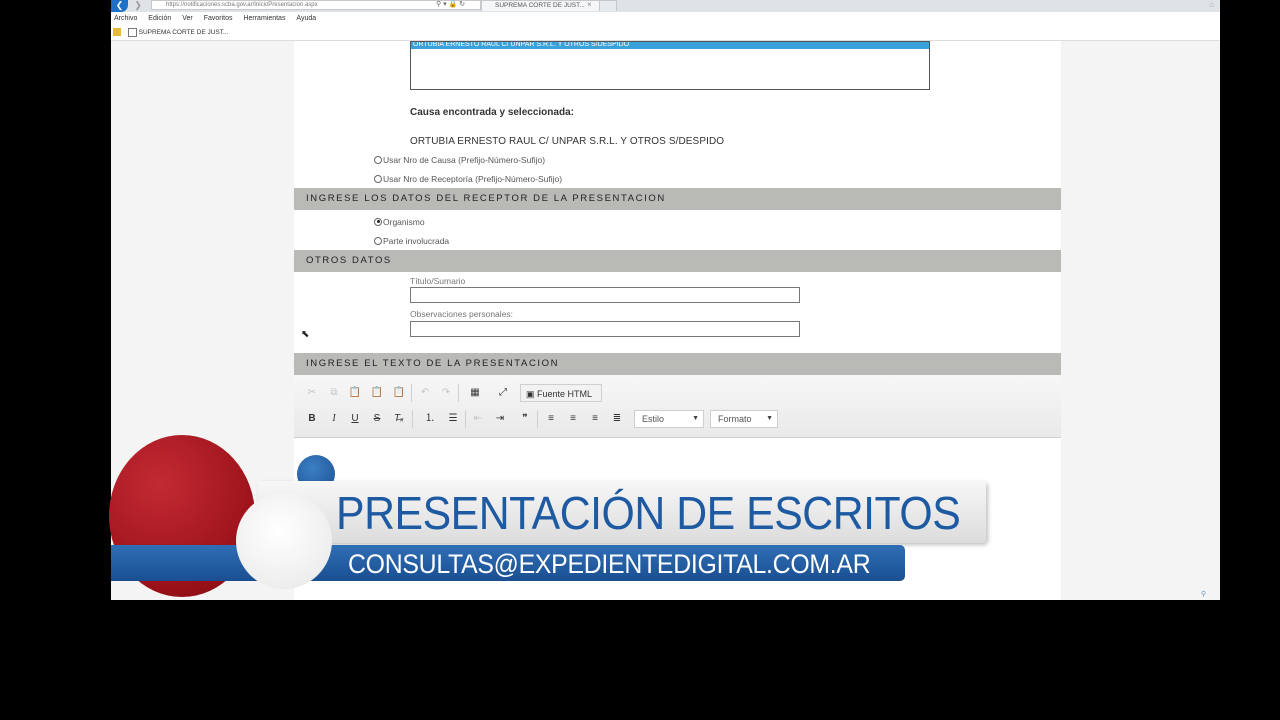 This screenshot has height=720, width=1280. What do you see at coordinates (312, 419) in the screenshot?
I see `bold-icon: B` at bounding box center [312, 419].